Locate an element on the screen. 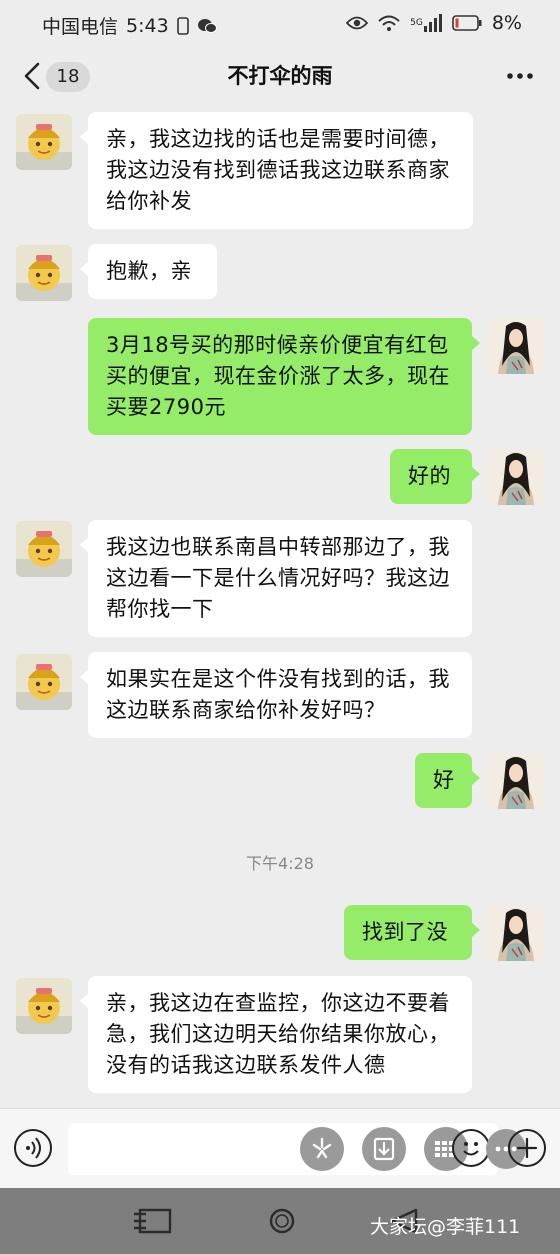  download-button is located at coordinates (384, 1149).